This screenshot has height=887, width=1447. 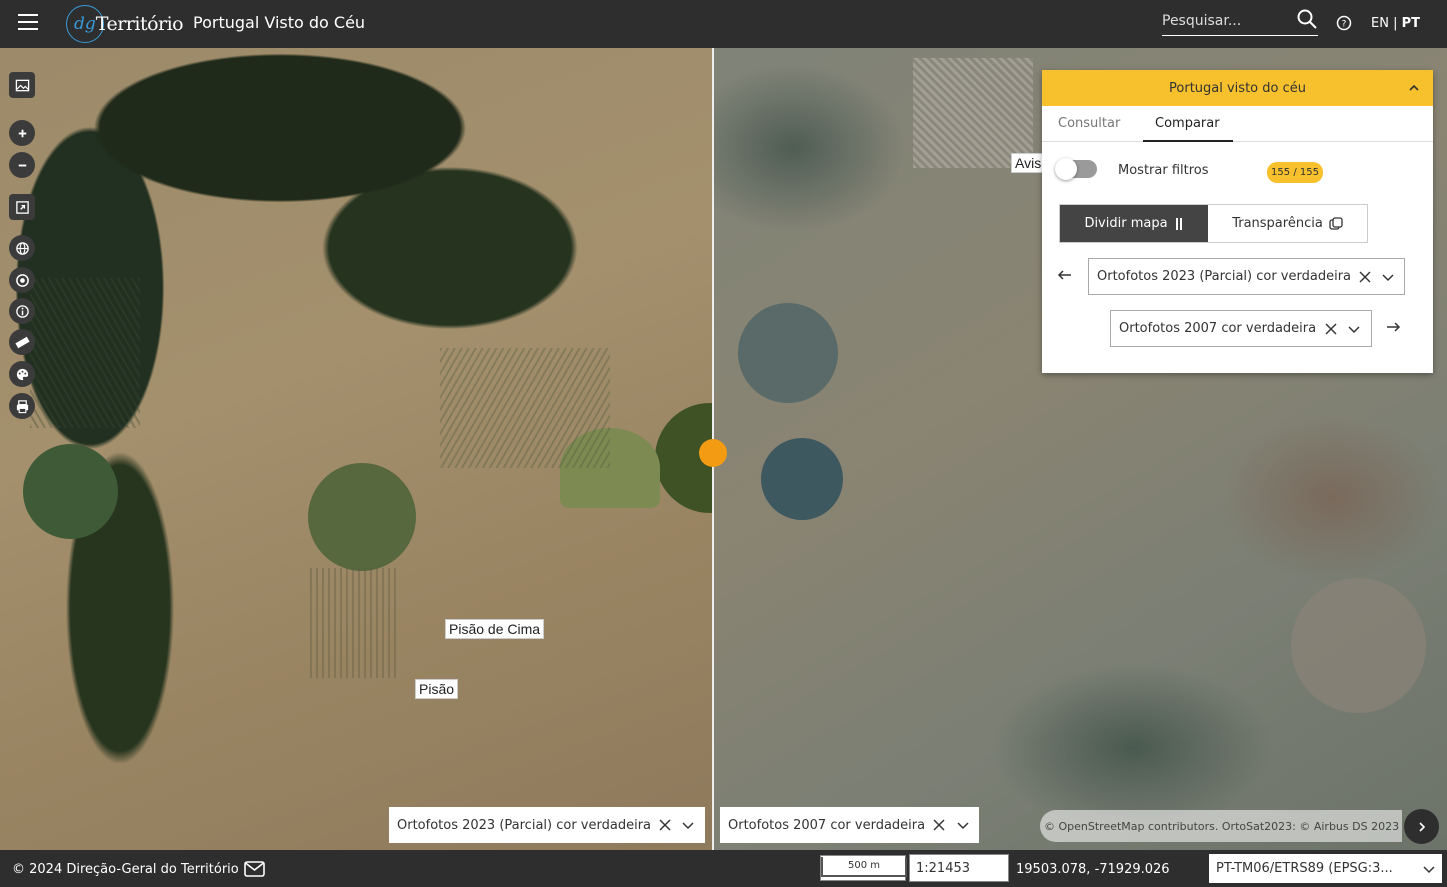 I want to click on compare-mode-group: Dividir mapa Transparência, so click(x=1213, y=223).